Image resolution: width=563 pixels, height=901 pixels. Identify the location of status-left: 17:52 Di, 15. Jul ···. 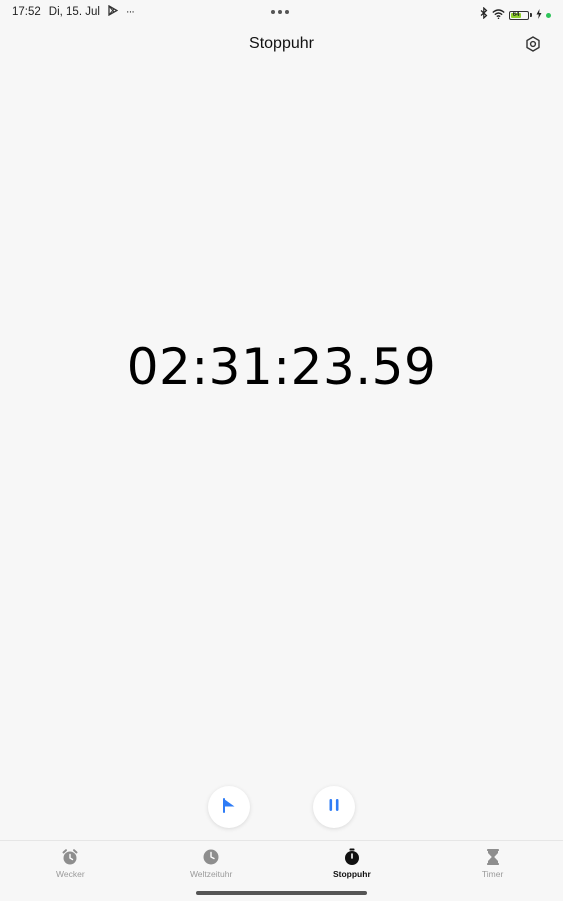
(73, 11).